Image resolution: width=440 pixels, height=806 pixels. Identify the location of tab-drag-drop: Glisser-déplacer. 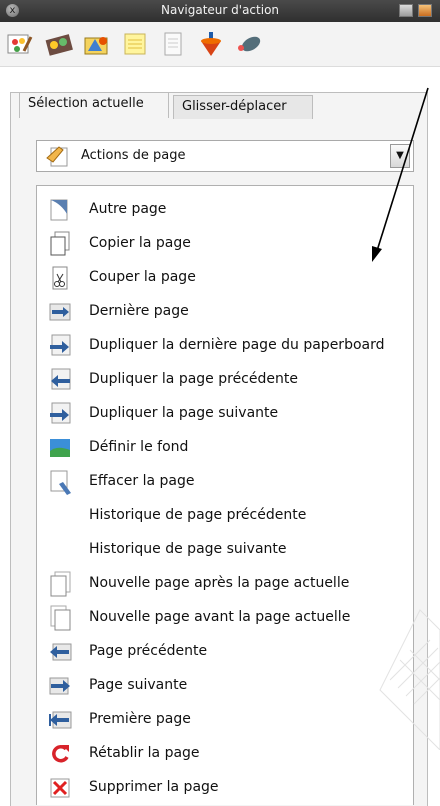
(243, 107).